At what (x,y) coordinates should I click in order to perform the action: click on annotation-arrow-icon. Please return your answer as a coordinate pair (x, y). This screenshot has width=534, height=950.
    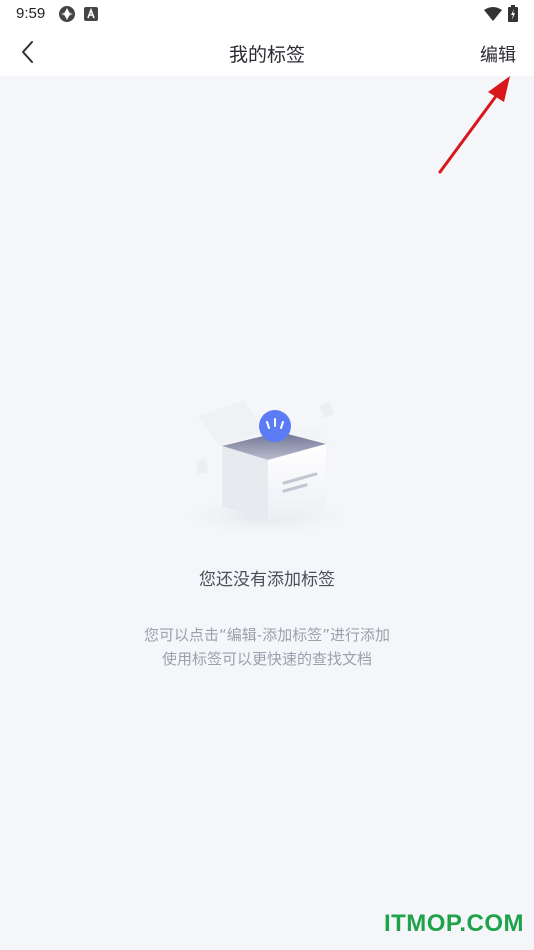
    Looking at the image, I should click on (474, 125).